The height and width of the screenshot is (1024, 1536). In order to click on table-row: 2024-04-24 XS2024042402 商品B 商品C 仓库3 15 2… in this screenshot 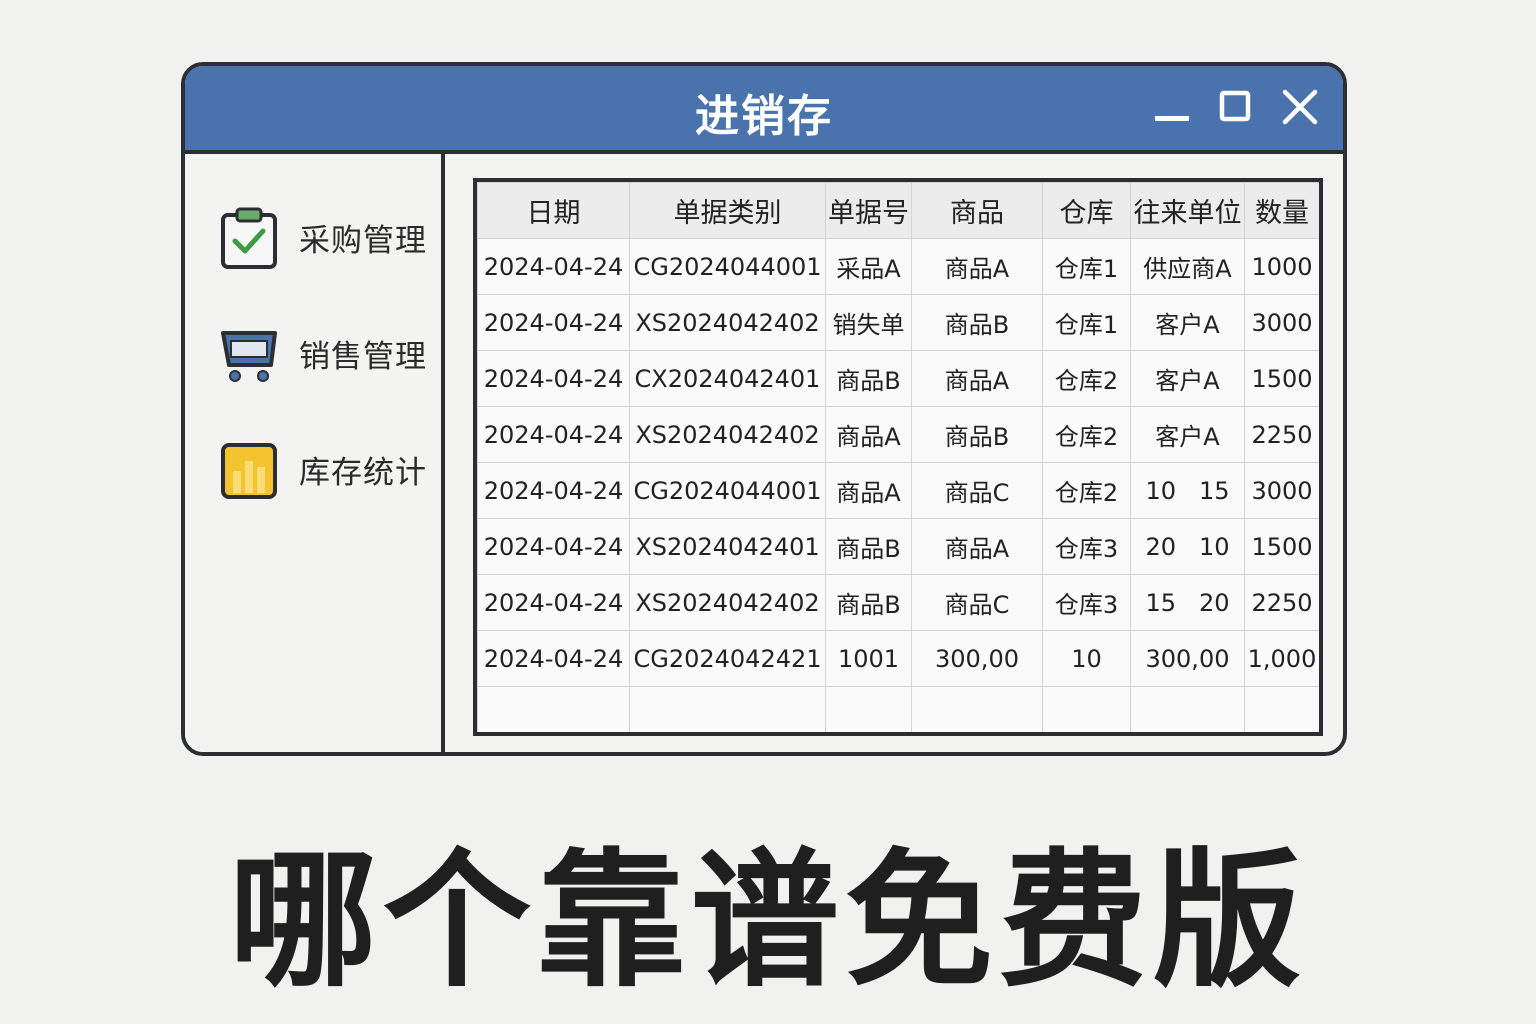, I will do `click(898, 602)`.